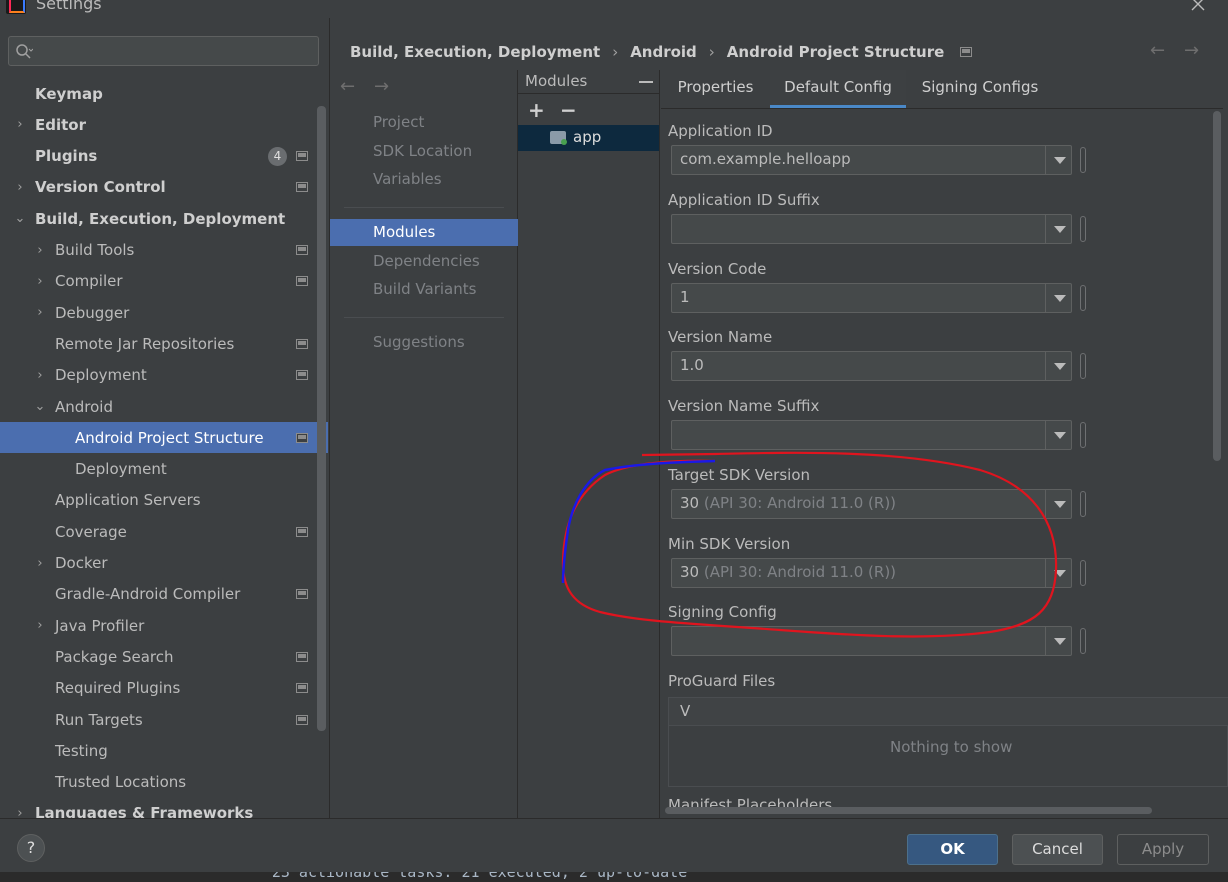 This screenshot has height=882, width=1228. What do you see at coordinates (158, 250) in the screenshot?
I see `sidebar-item: › Build Tools` at bounding box center [158, 250].